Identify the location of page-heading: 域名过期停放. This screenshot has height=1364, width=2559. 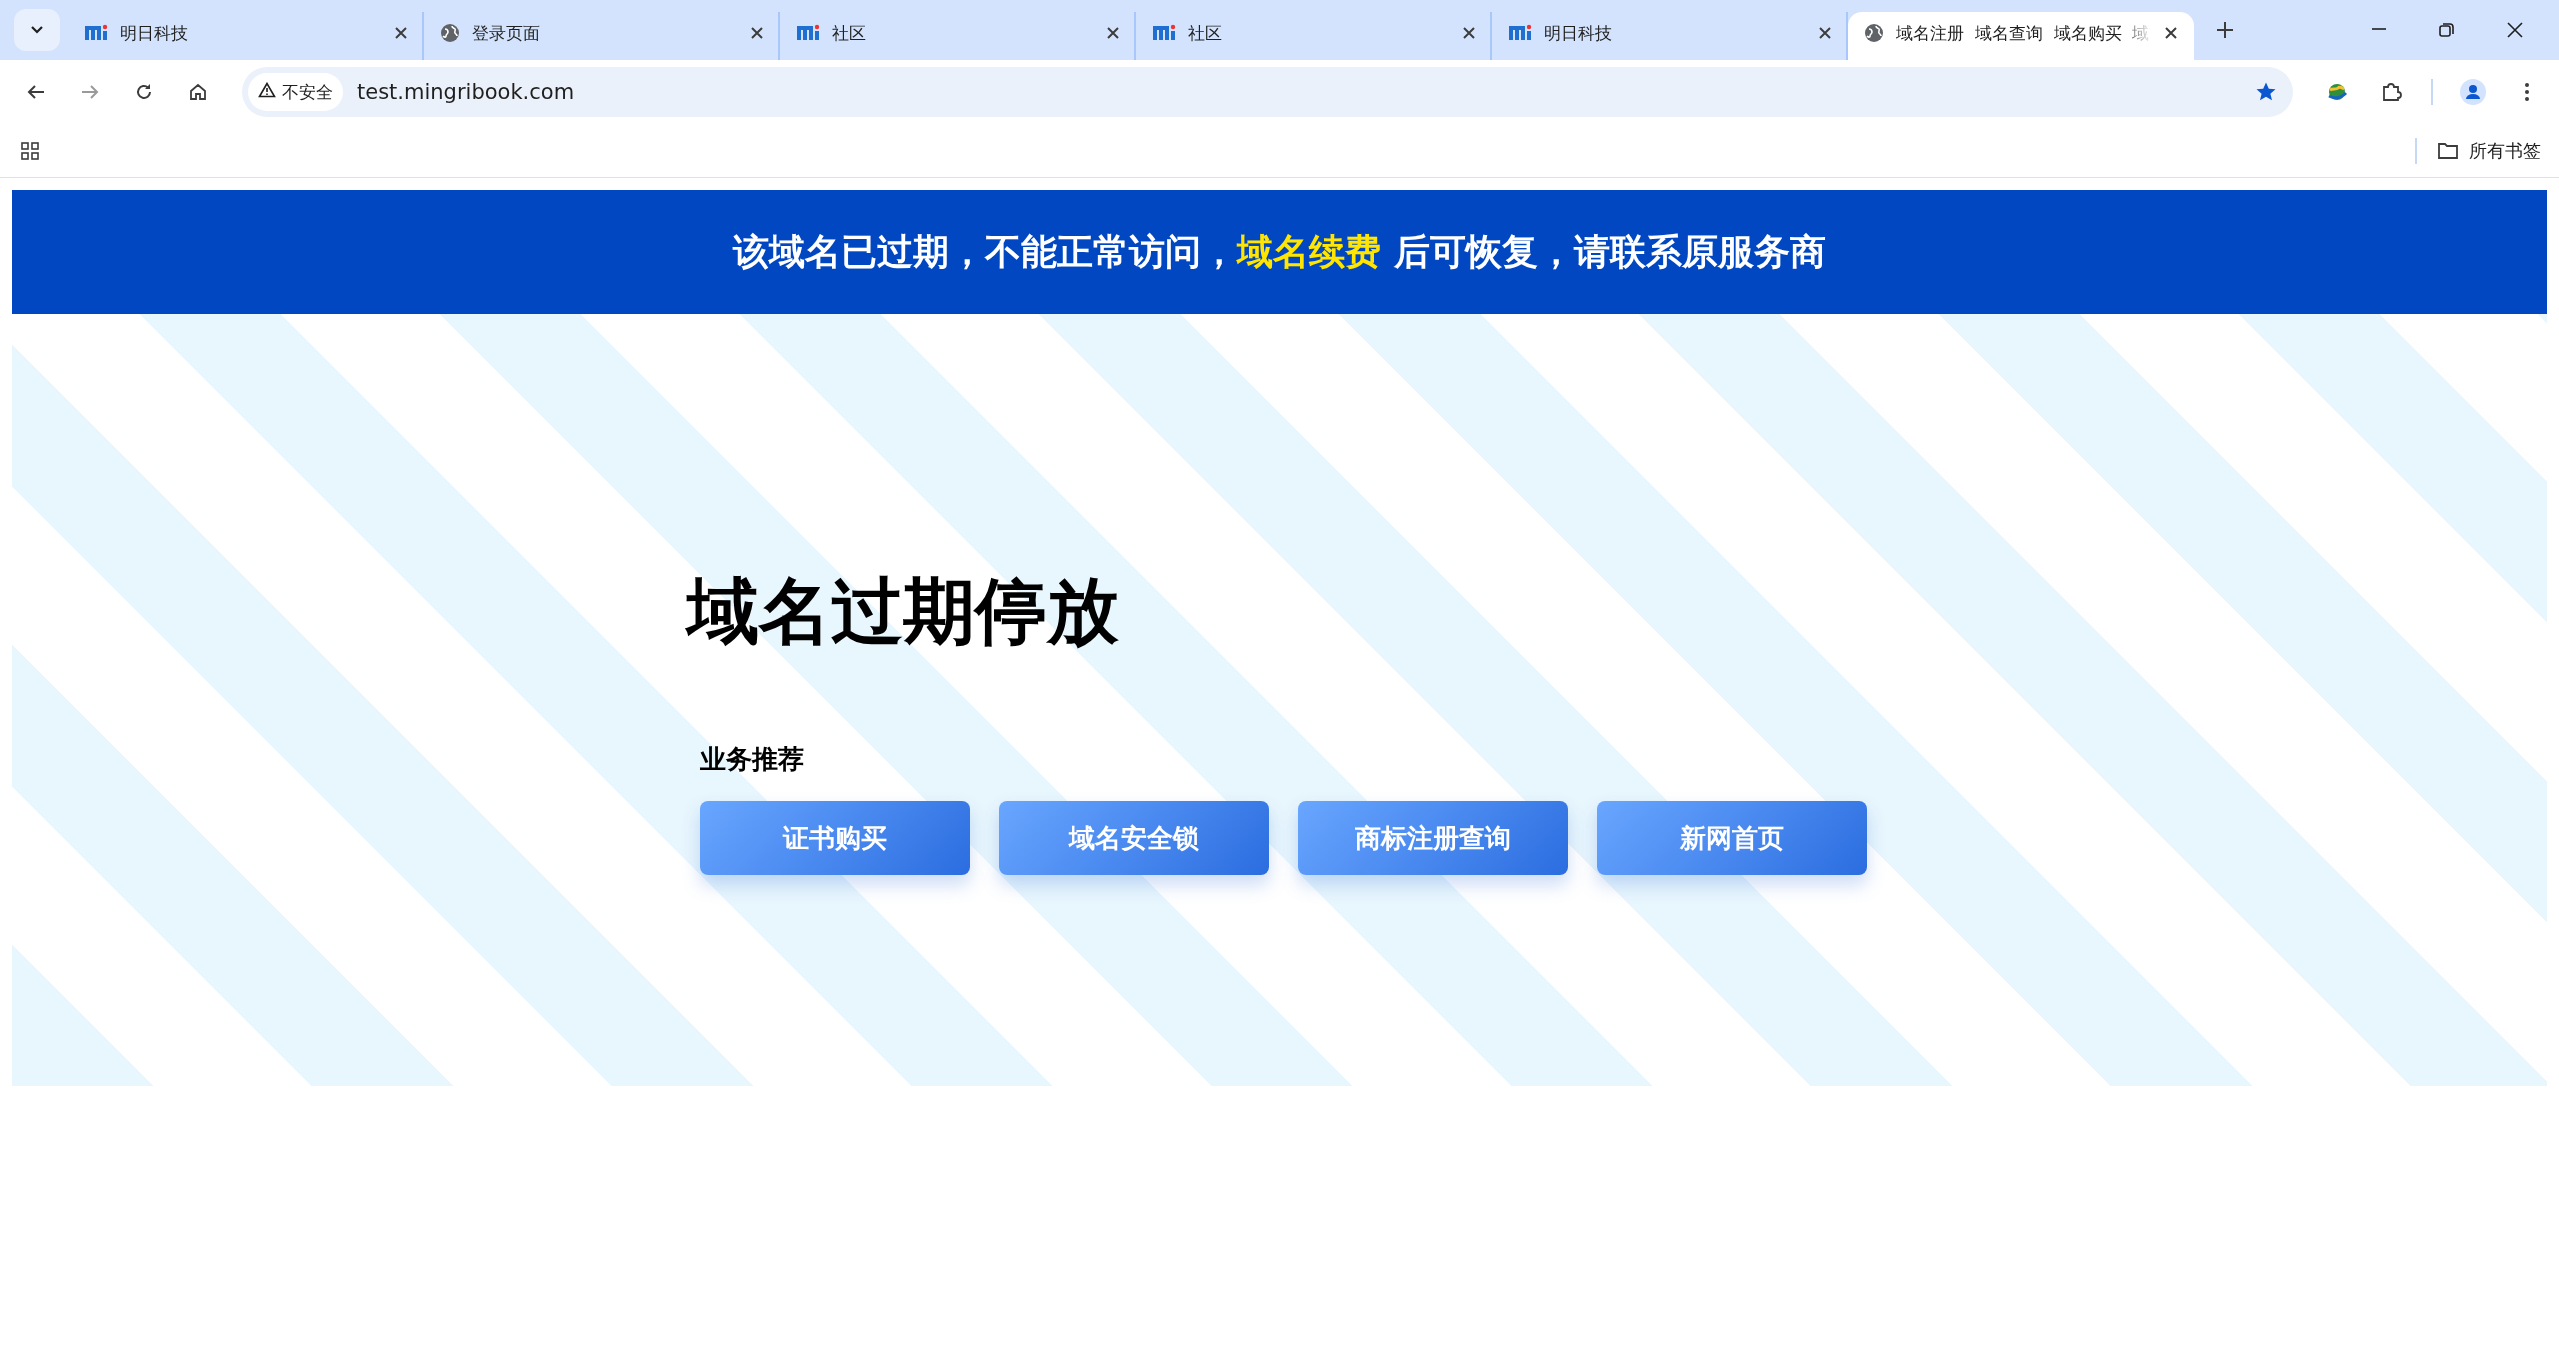
(903, 611).